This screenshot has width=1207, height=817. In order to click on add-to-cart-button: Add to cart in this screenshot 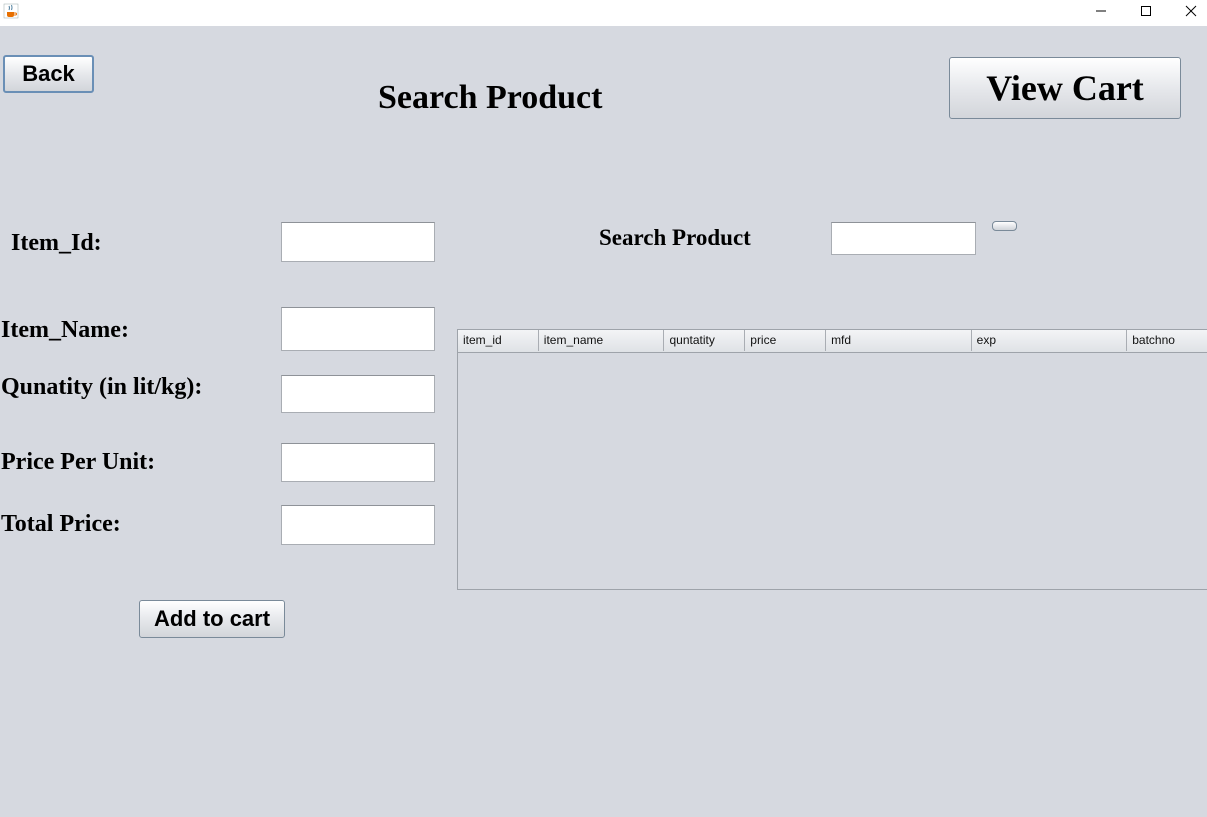, I will do `click(212, 619)`.